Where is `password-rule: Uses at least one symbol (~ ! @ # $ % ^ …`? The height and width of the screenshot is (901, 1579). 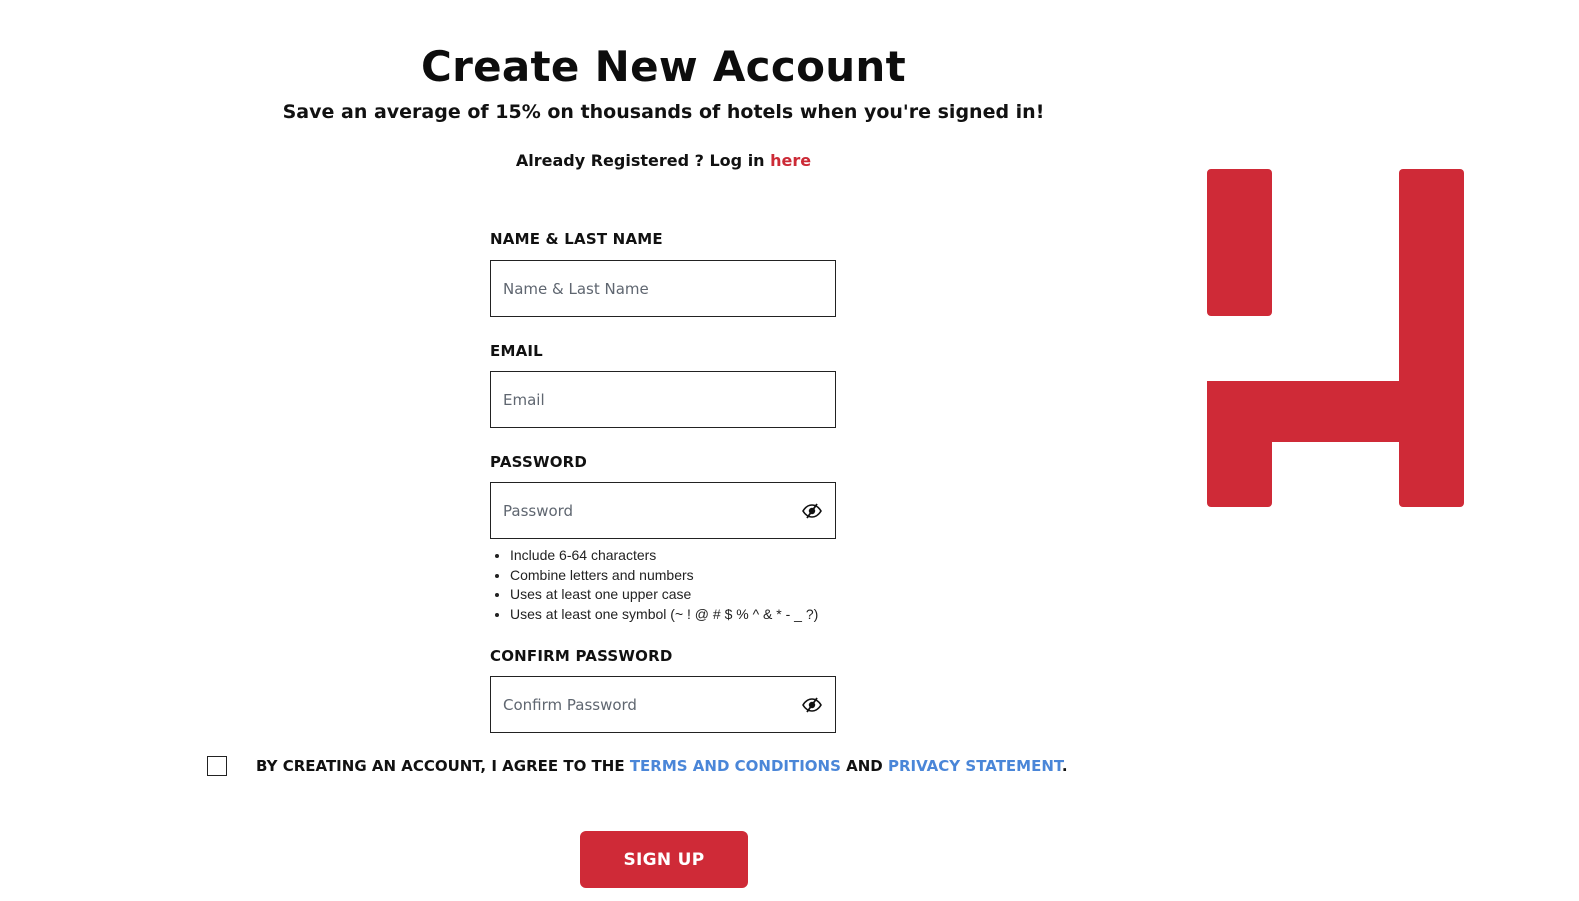
password-rule: Uses at least one symbol (~ ! @ # $ % ^ … is located at coordinates (664, 615).